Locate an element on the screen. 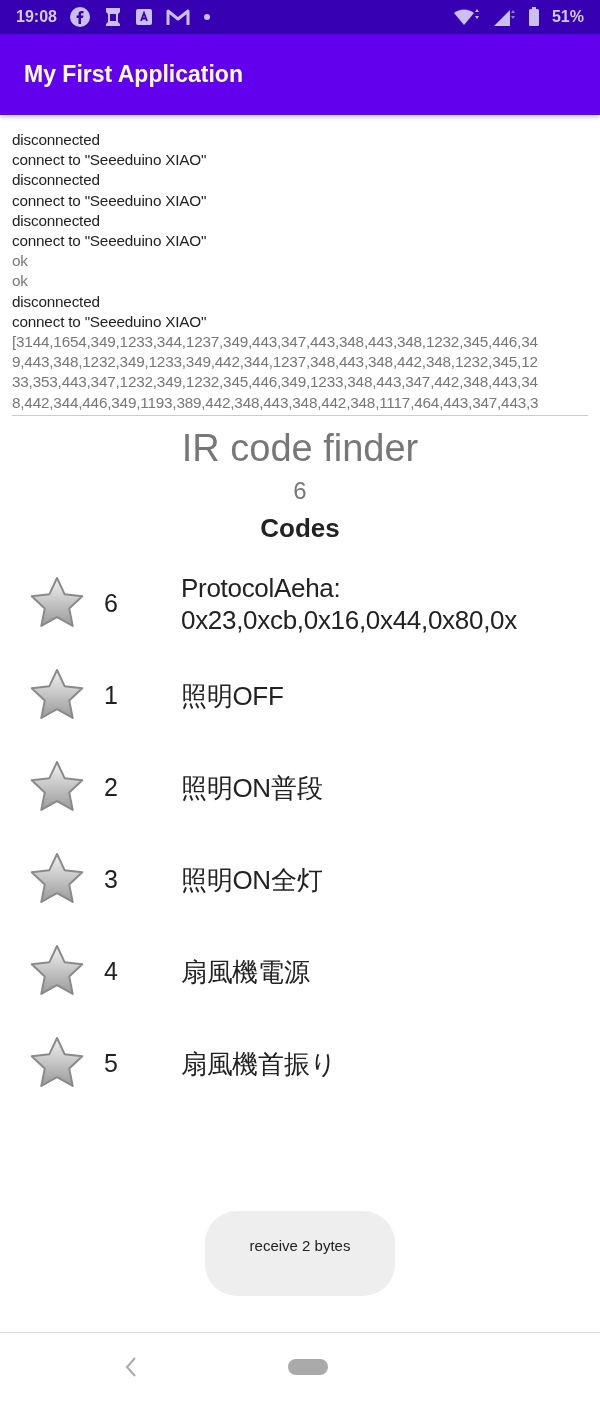  code-number: 4 is located at coordinates (111, 972).